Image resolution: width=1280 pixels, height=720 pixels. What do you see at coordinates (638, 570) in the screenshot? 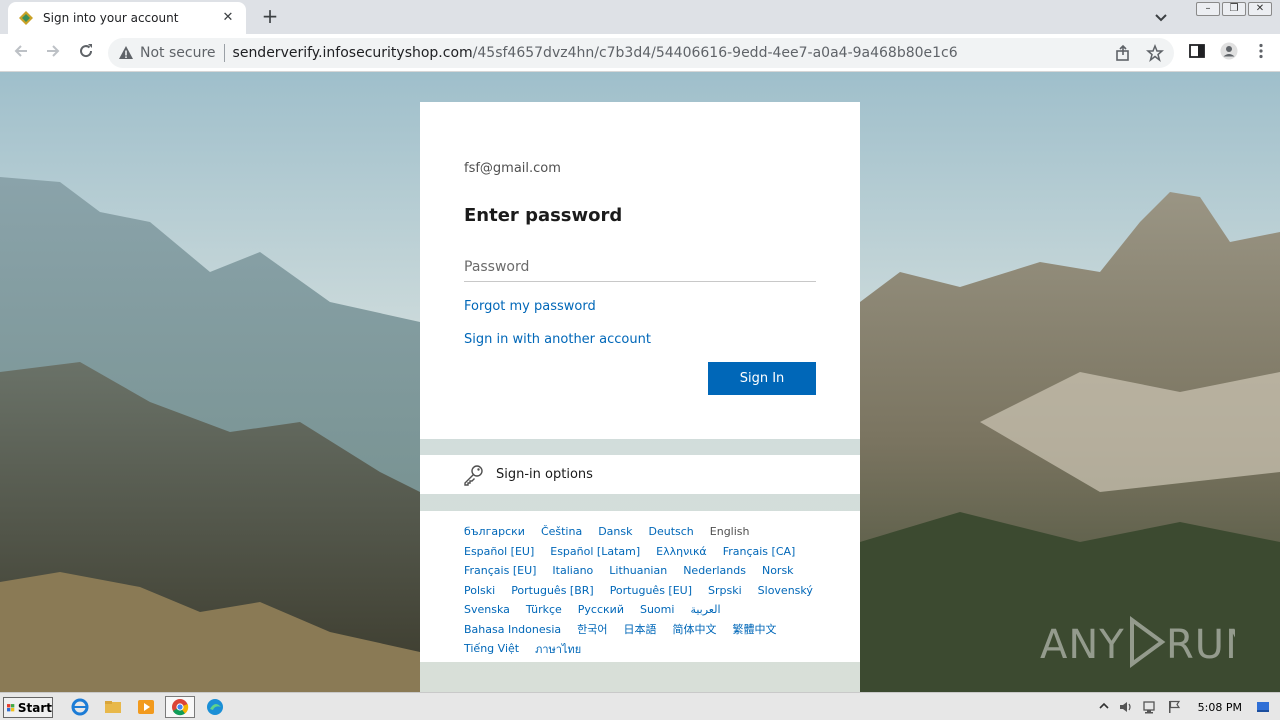
I see `language-link: Lithuanian` at bounding box center [638, 570].